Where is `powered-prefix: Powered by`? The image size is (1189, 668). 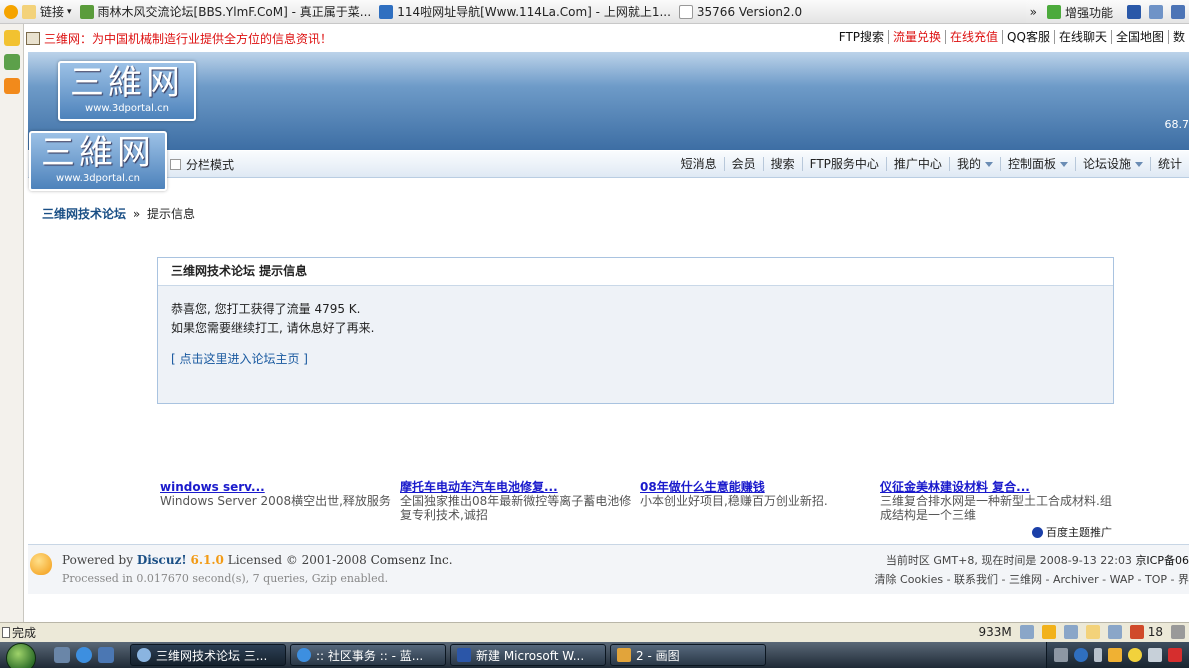
powered-prefix: Powered by is located at coordinates (97, 560).